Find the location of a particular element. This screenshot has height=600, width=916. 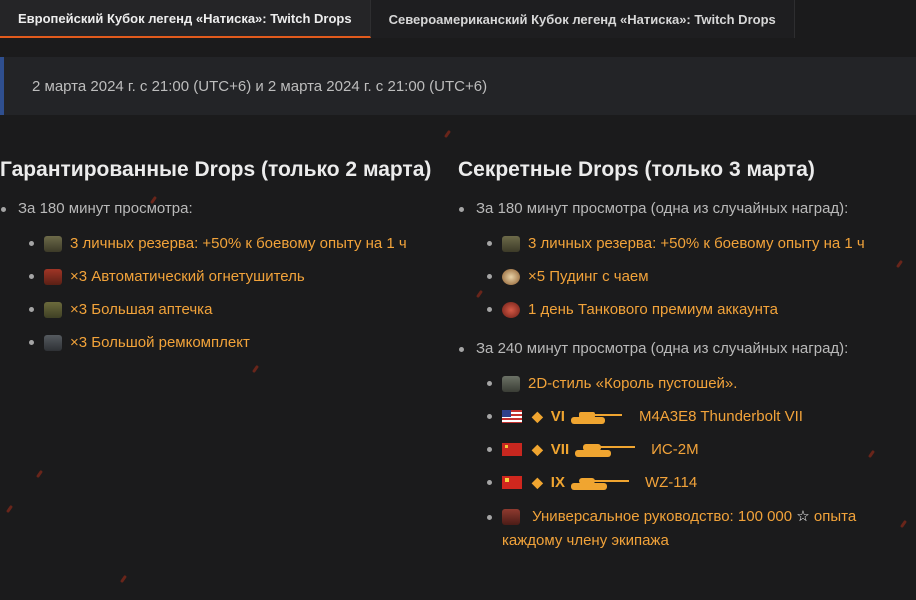

list-item: ×3 Большая аптечка is located at coordinates (230, 309).